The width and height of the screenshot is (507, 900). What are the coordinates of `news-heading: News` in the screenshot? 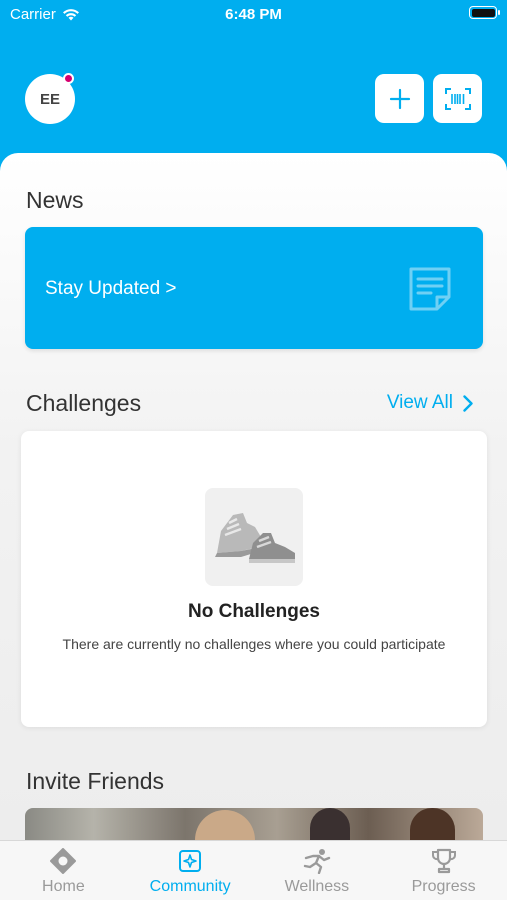 It's located at (55, 200).